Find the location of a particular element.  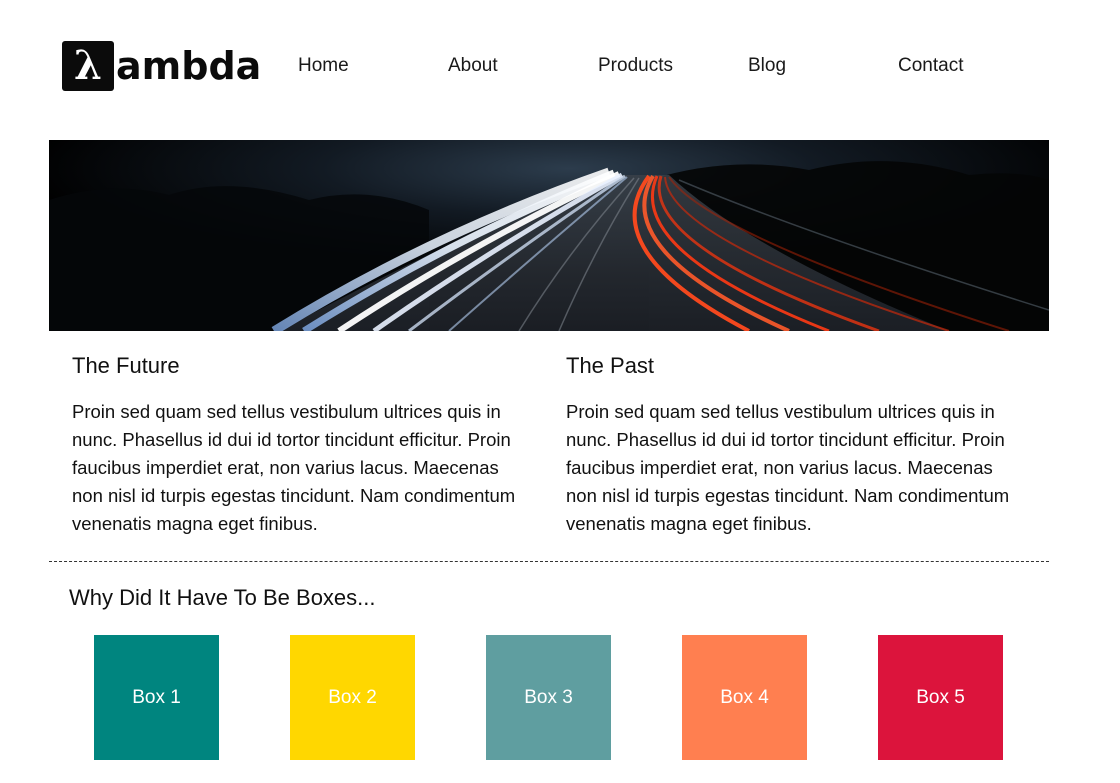

box-1: Box 1 is located at coordinates (156, 697).